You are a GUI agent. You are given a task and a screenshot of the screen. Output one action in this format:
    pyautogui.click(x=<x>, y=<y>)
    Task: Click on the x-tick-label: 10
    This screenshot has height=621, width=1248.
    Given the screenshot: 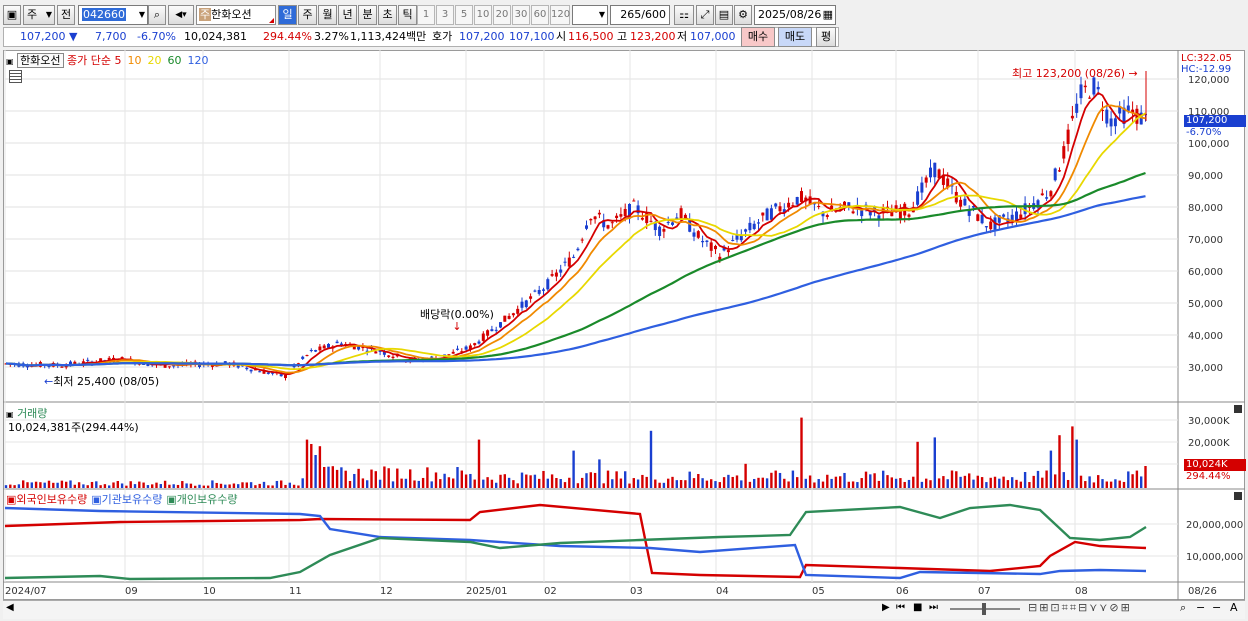 What is the action you would take?
    pyautogui.click(x=209, y=591)
    